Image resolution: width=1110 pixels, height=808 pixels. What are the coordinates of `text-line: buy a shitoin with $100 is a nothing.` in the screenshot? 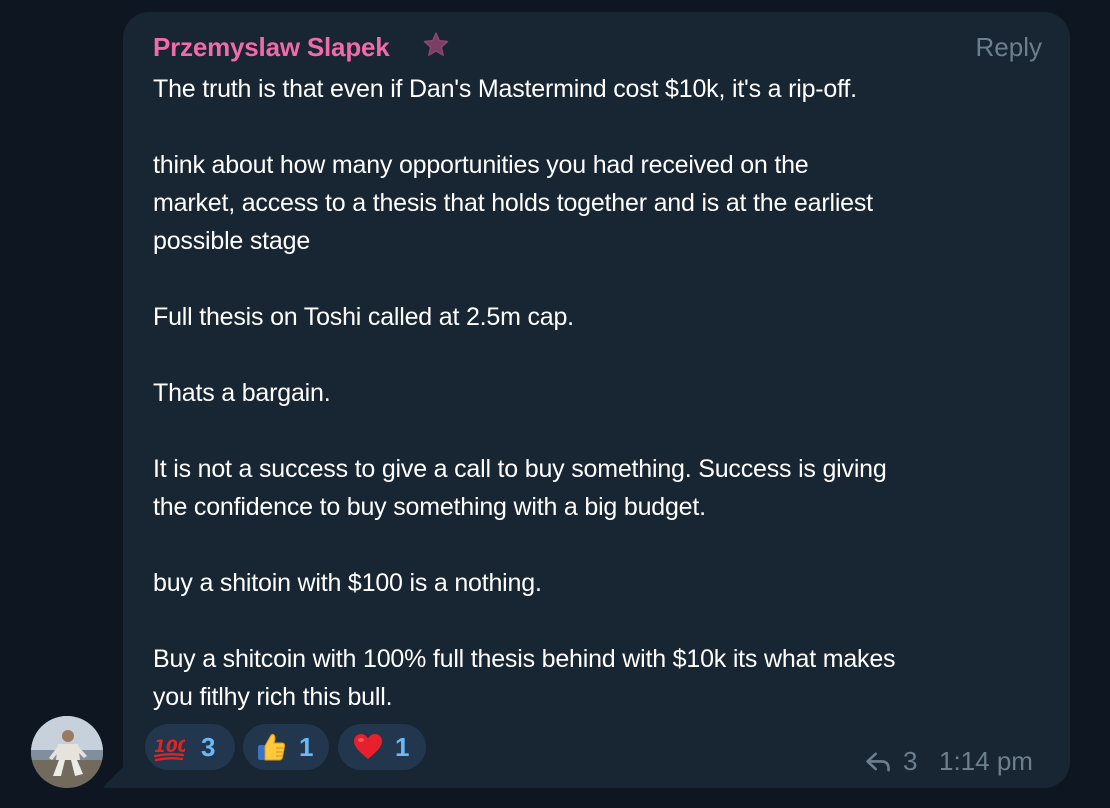 It's located at (347, 583).